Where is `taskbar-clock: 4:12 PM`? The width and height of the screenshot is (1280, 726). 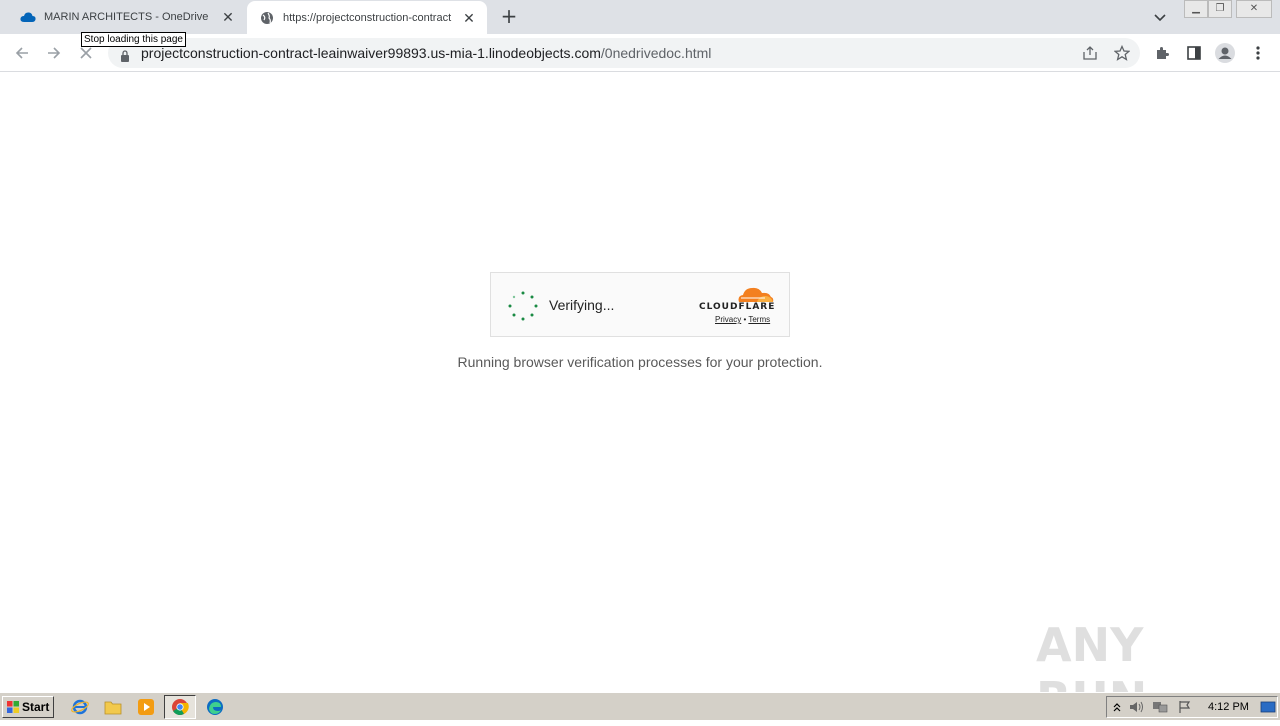 taskbar-clock: 4:12 PM is located at coordinates (1228, 707).